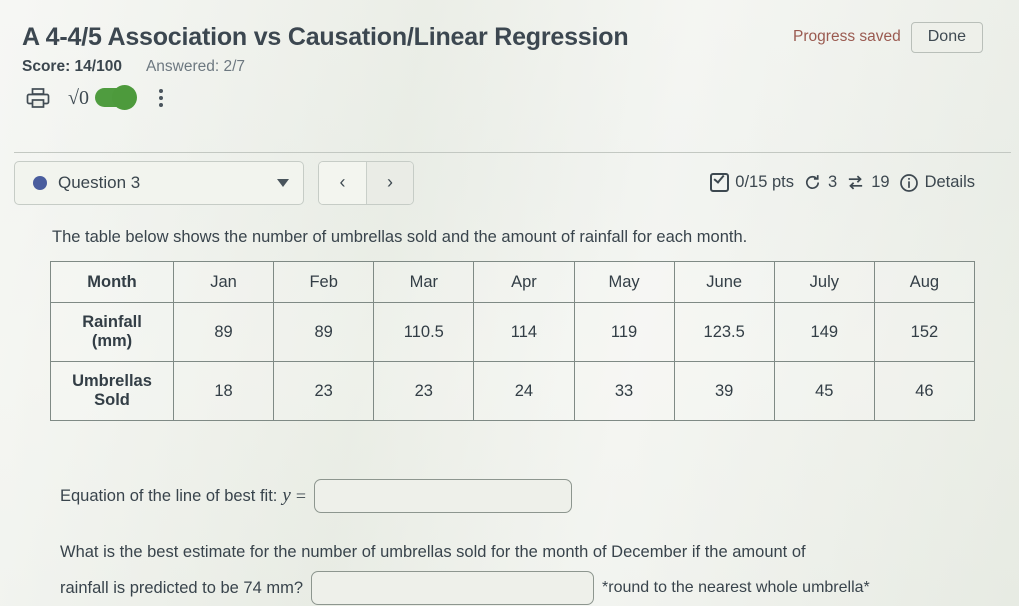  Describe the element at coordinates (159, 182) in the screenshot. I see `question-selector: Question 3` at that location.